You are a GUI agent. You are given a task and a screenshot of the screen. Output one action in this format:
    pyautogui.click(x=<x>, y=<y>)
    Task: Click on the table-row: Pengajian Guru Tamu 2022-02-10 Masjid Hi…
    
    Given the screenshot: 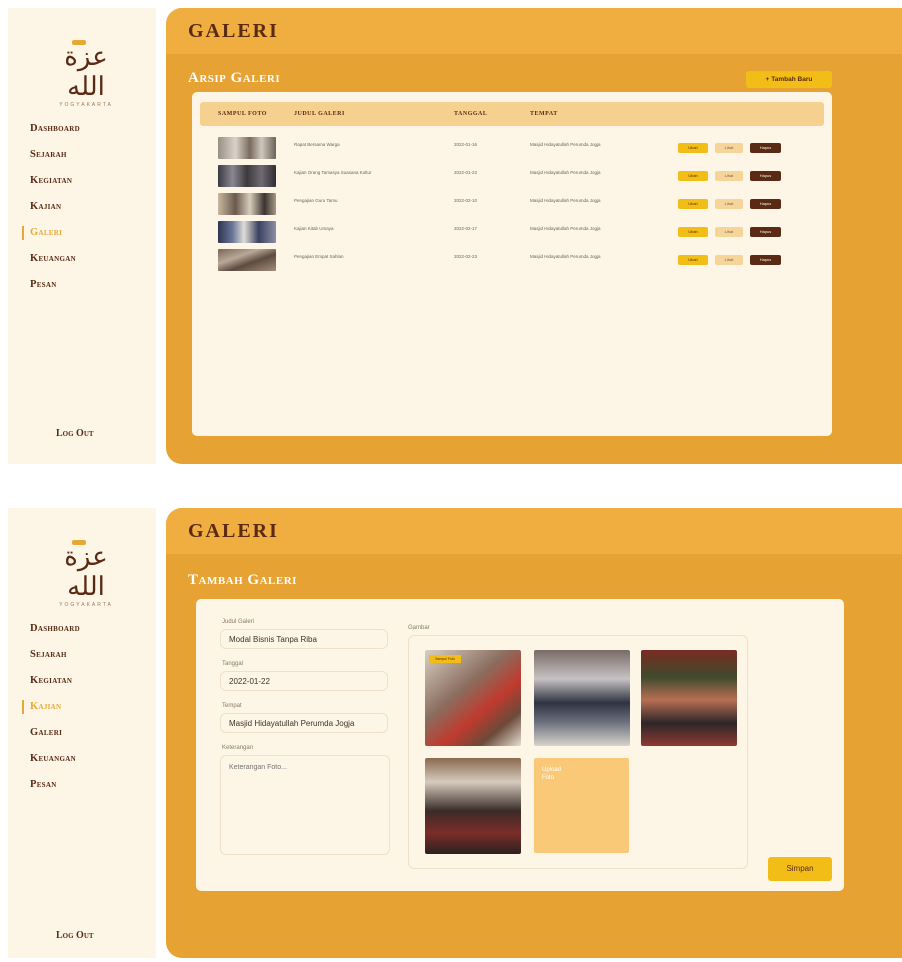 What is the action you would take?
    pyautogui.click(x=512, y=204)
    